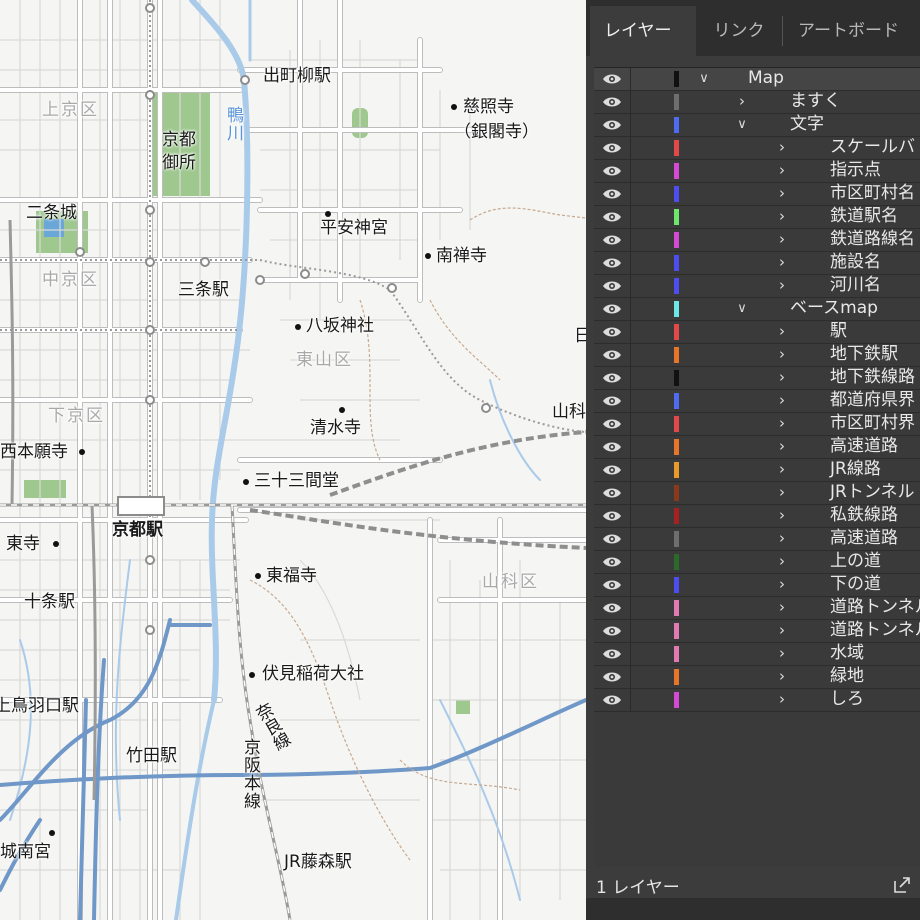 This screenshot has width=920, height=920. What do you see at coordinates (852, 31) in the screenshot?
I see `tab-artboards: アートボード` at bounding box center [852, 31].